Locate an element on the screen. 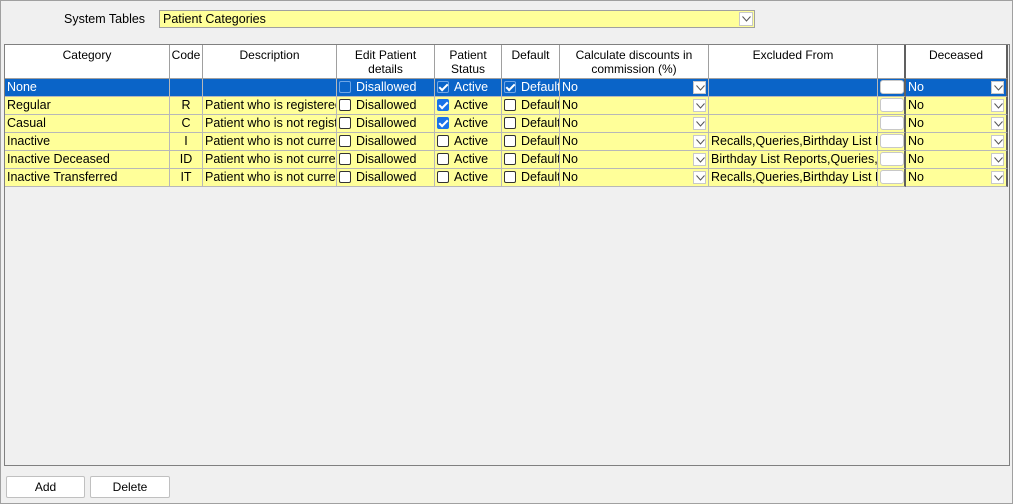 Image resolution: width=1013 pixels, height=504 pixels. description-cell: Patient who is not registered is located at coordinates (270, 124).